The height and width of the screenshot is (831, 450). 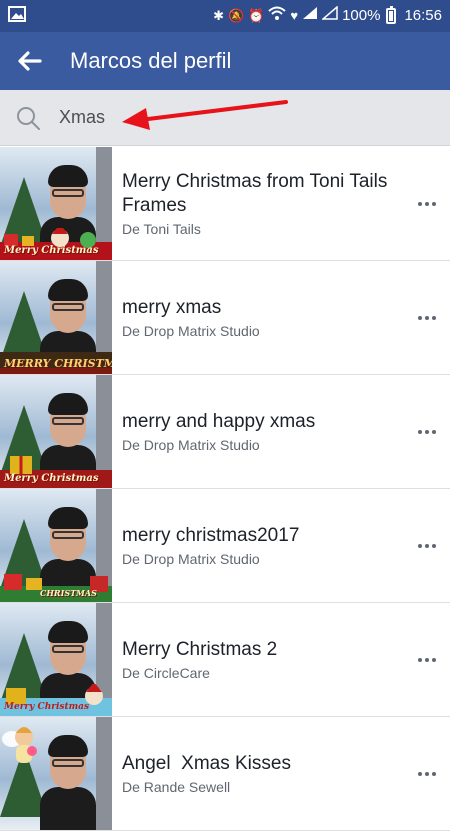 I want to click on app-bar: Marcos del perfil, so click(x=225, y=61).